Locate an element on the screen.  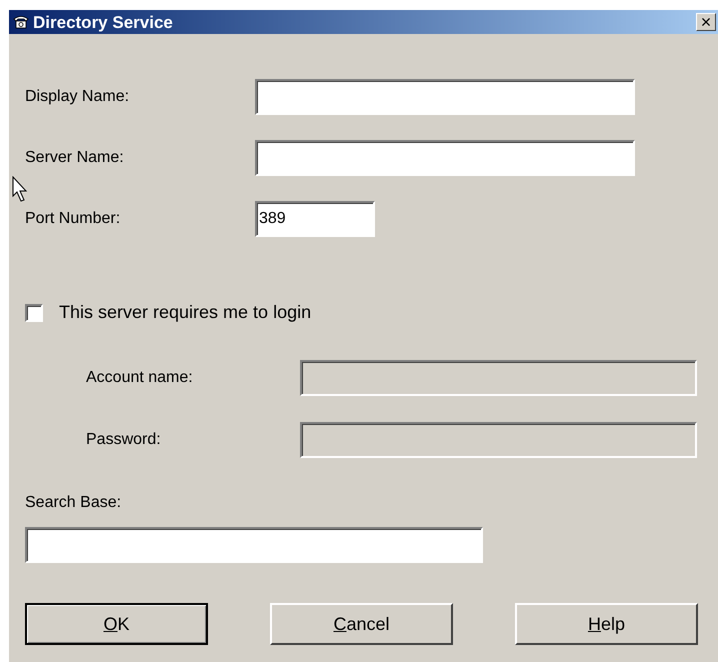
dialog-button: OK is located at coordinates (116, 624).